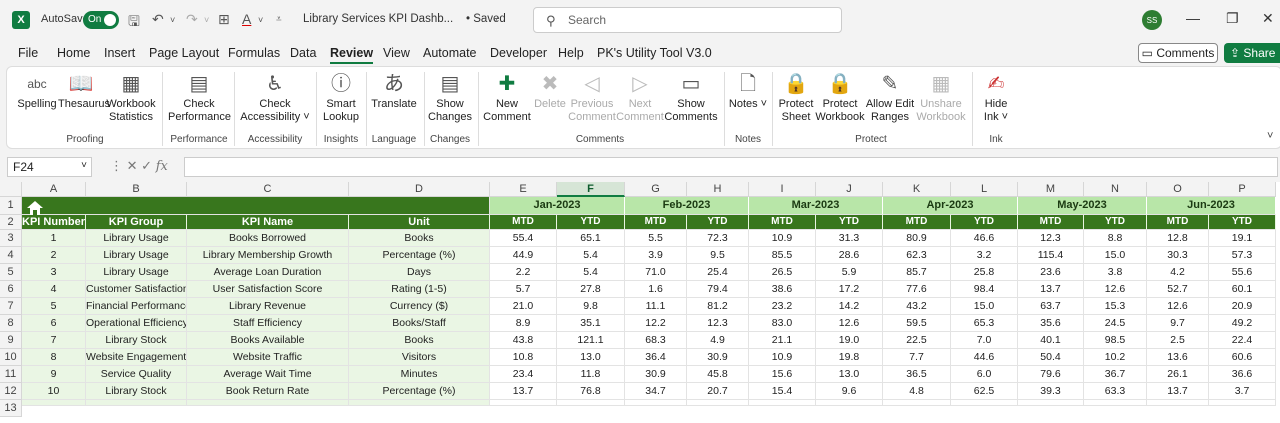 Image resolution: width=1280 pixels, height=423 pixels. What do you see at coordinates (1242, 323) in the screenshot?
I see `table-cell: 49.2` at bounding box center [1242, 323].